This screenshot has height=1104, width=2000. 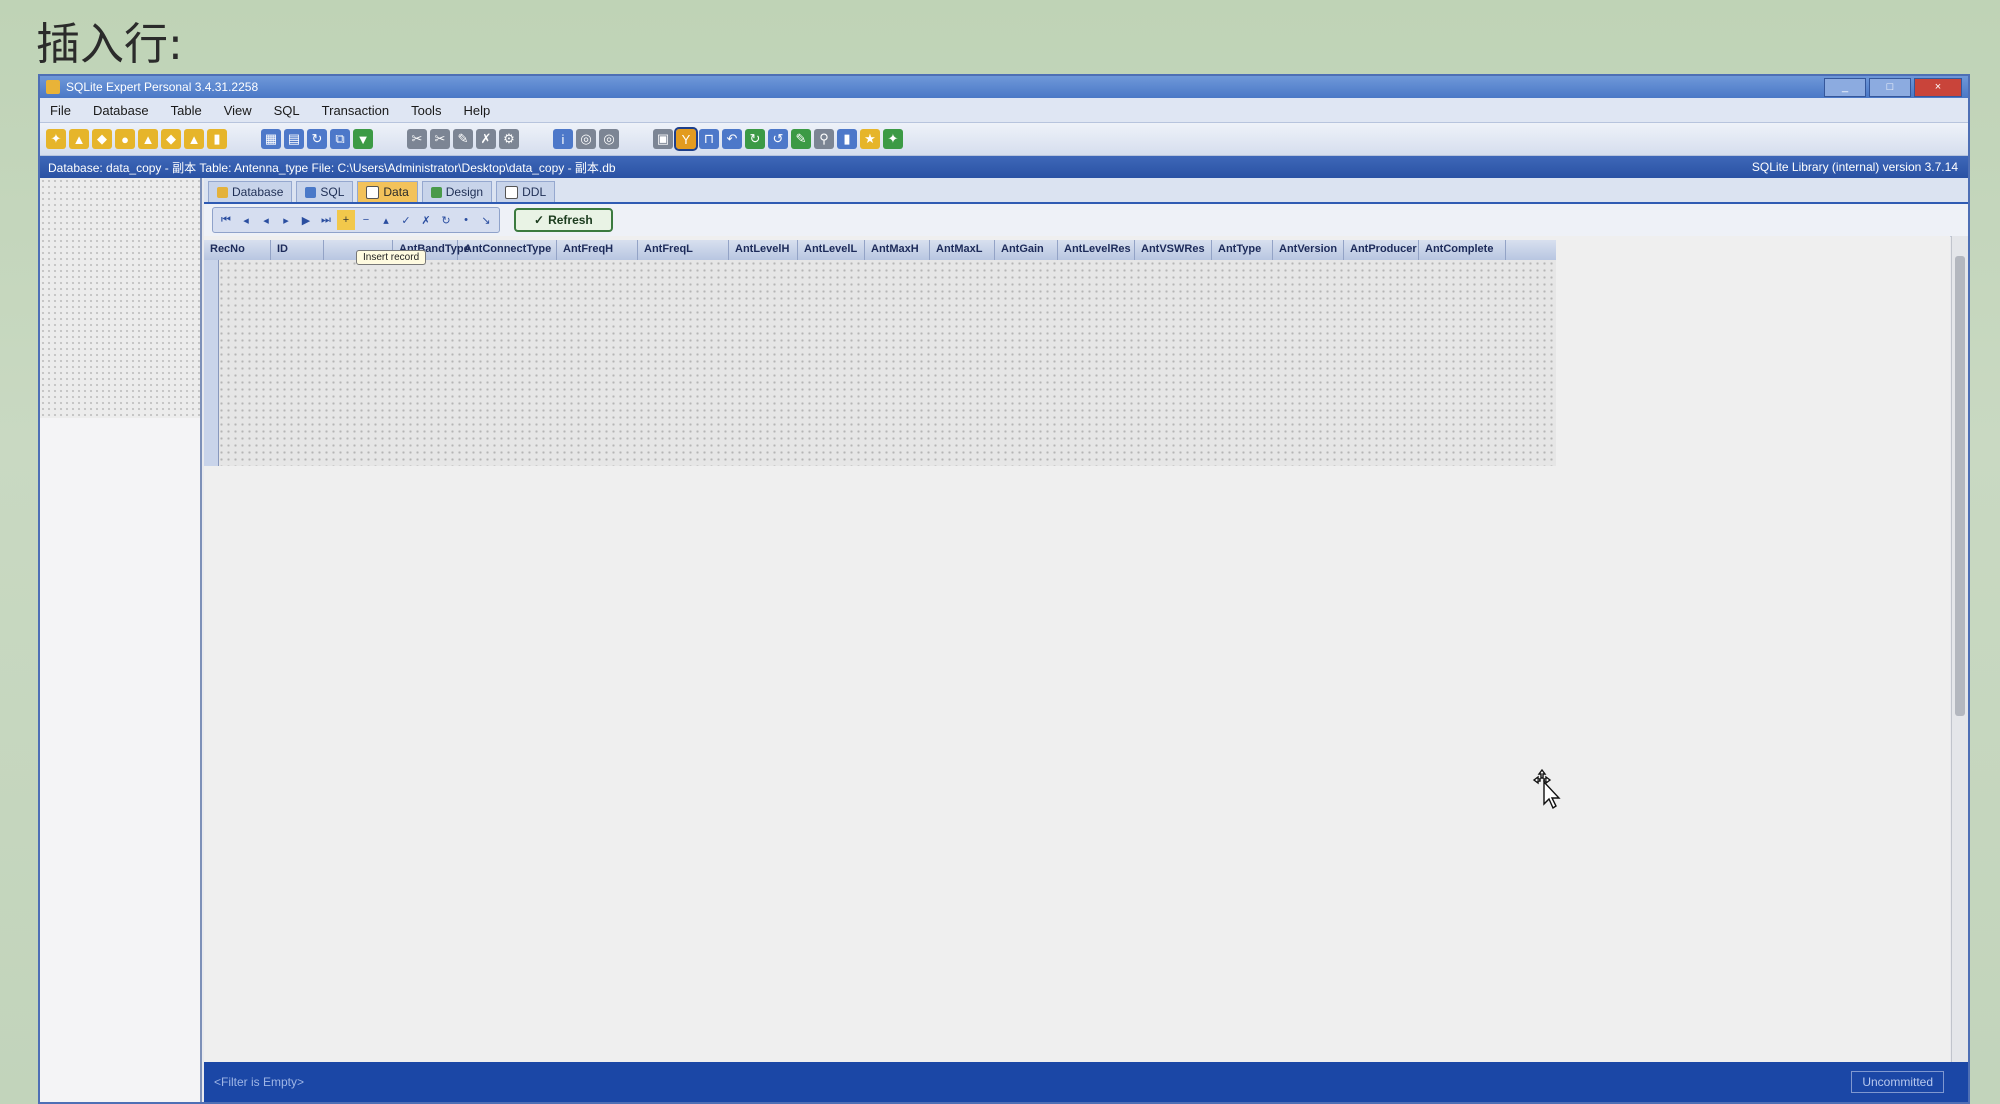 I want to click on minimize-button: _, so click(x=1845, y=87).